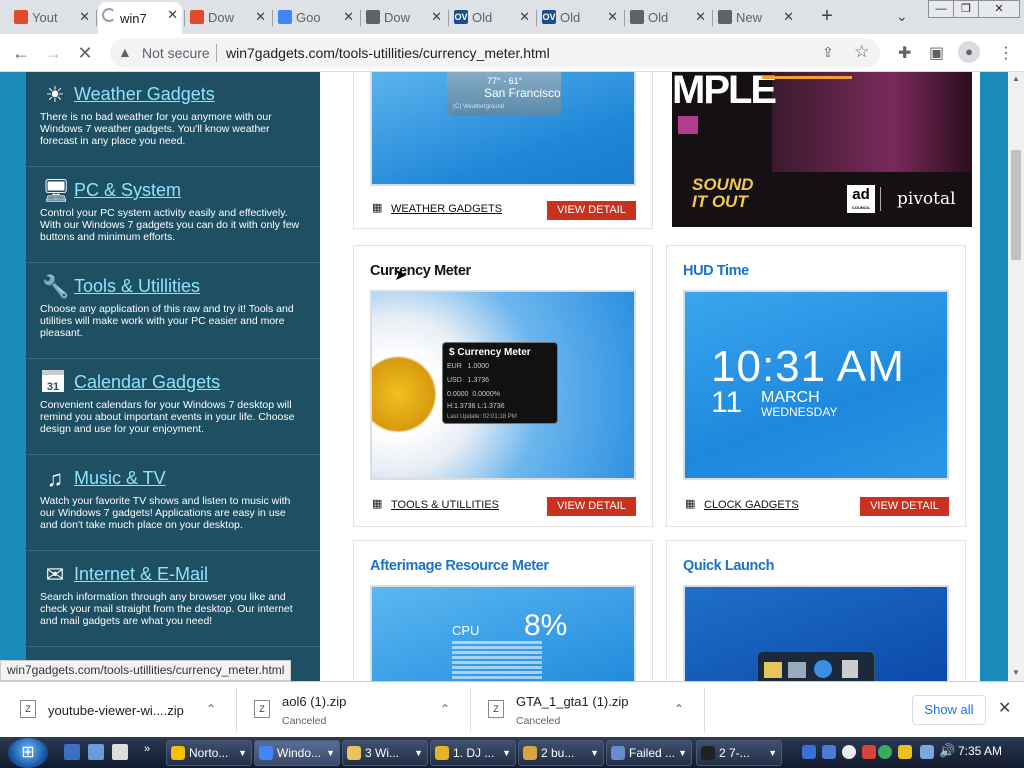 The height and width of the screenshot is (768, 1024). What do you see at coordinates (497, 659) in the screenshot?
I see `cpu-bars` at bounding box center [497, 659].